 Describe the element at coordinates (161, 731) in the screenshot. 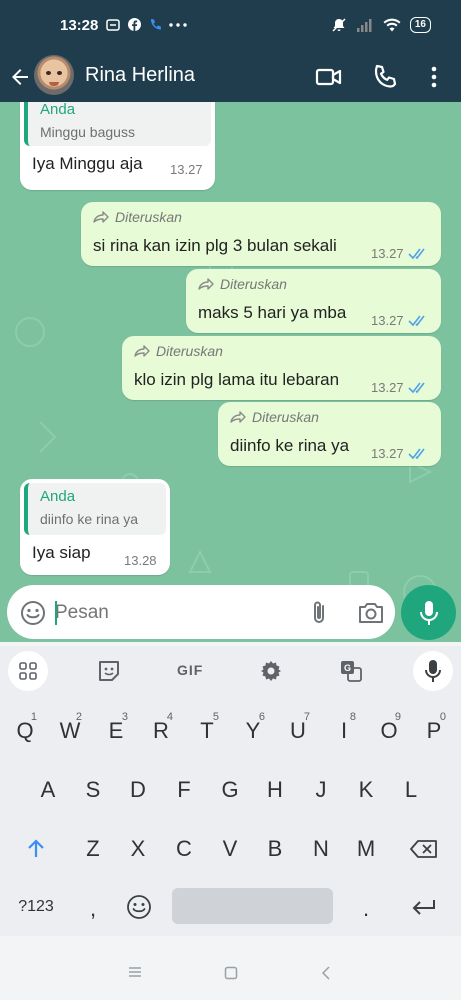

I see `key-r: 4R` at that location.